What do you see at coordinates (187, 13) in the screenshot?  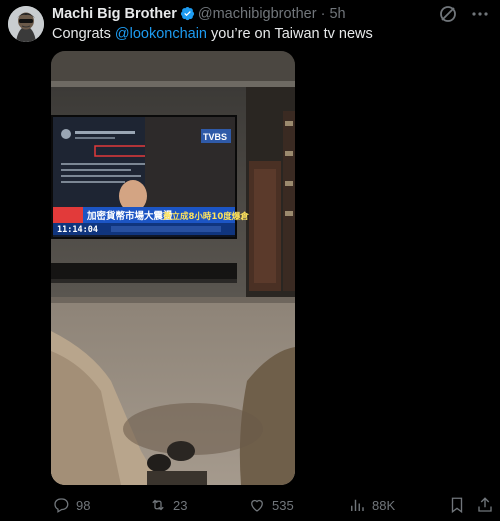 I see `verified-badge-icon` at bounding box center [187, 13].